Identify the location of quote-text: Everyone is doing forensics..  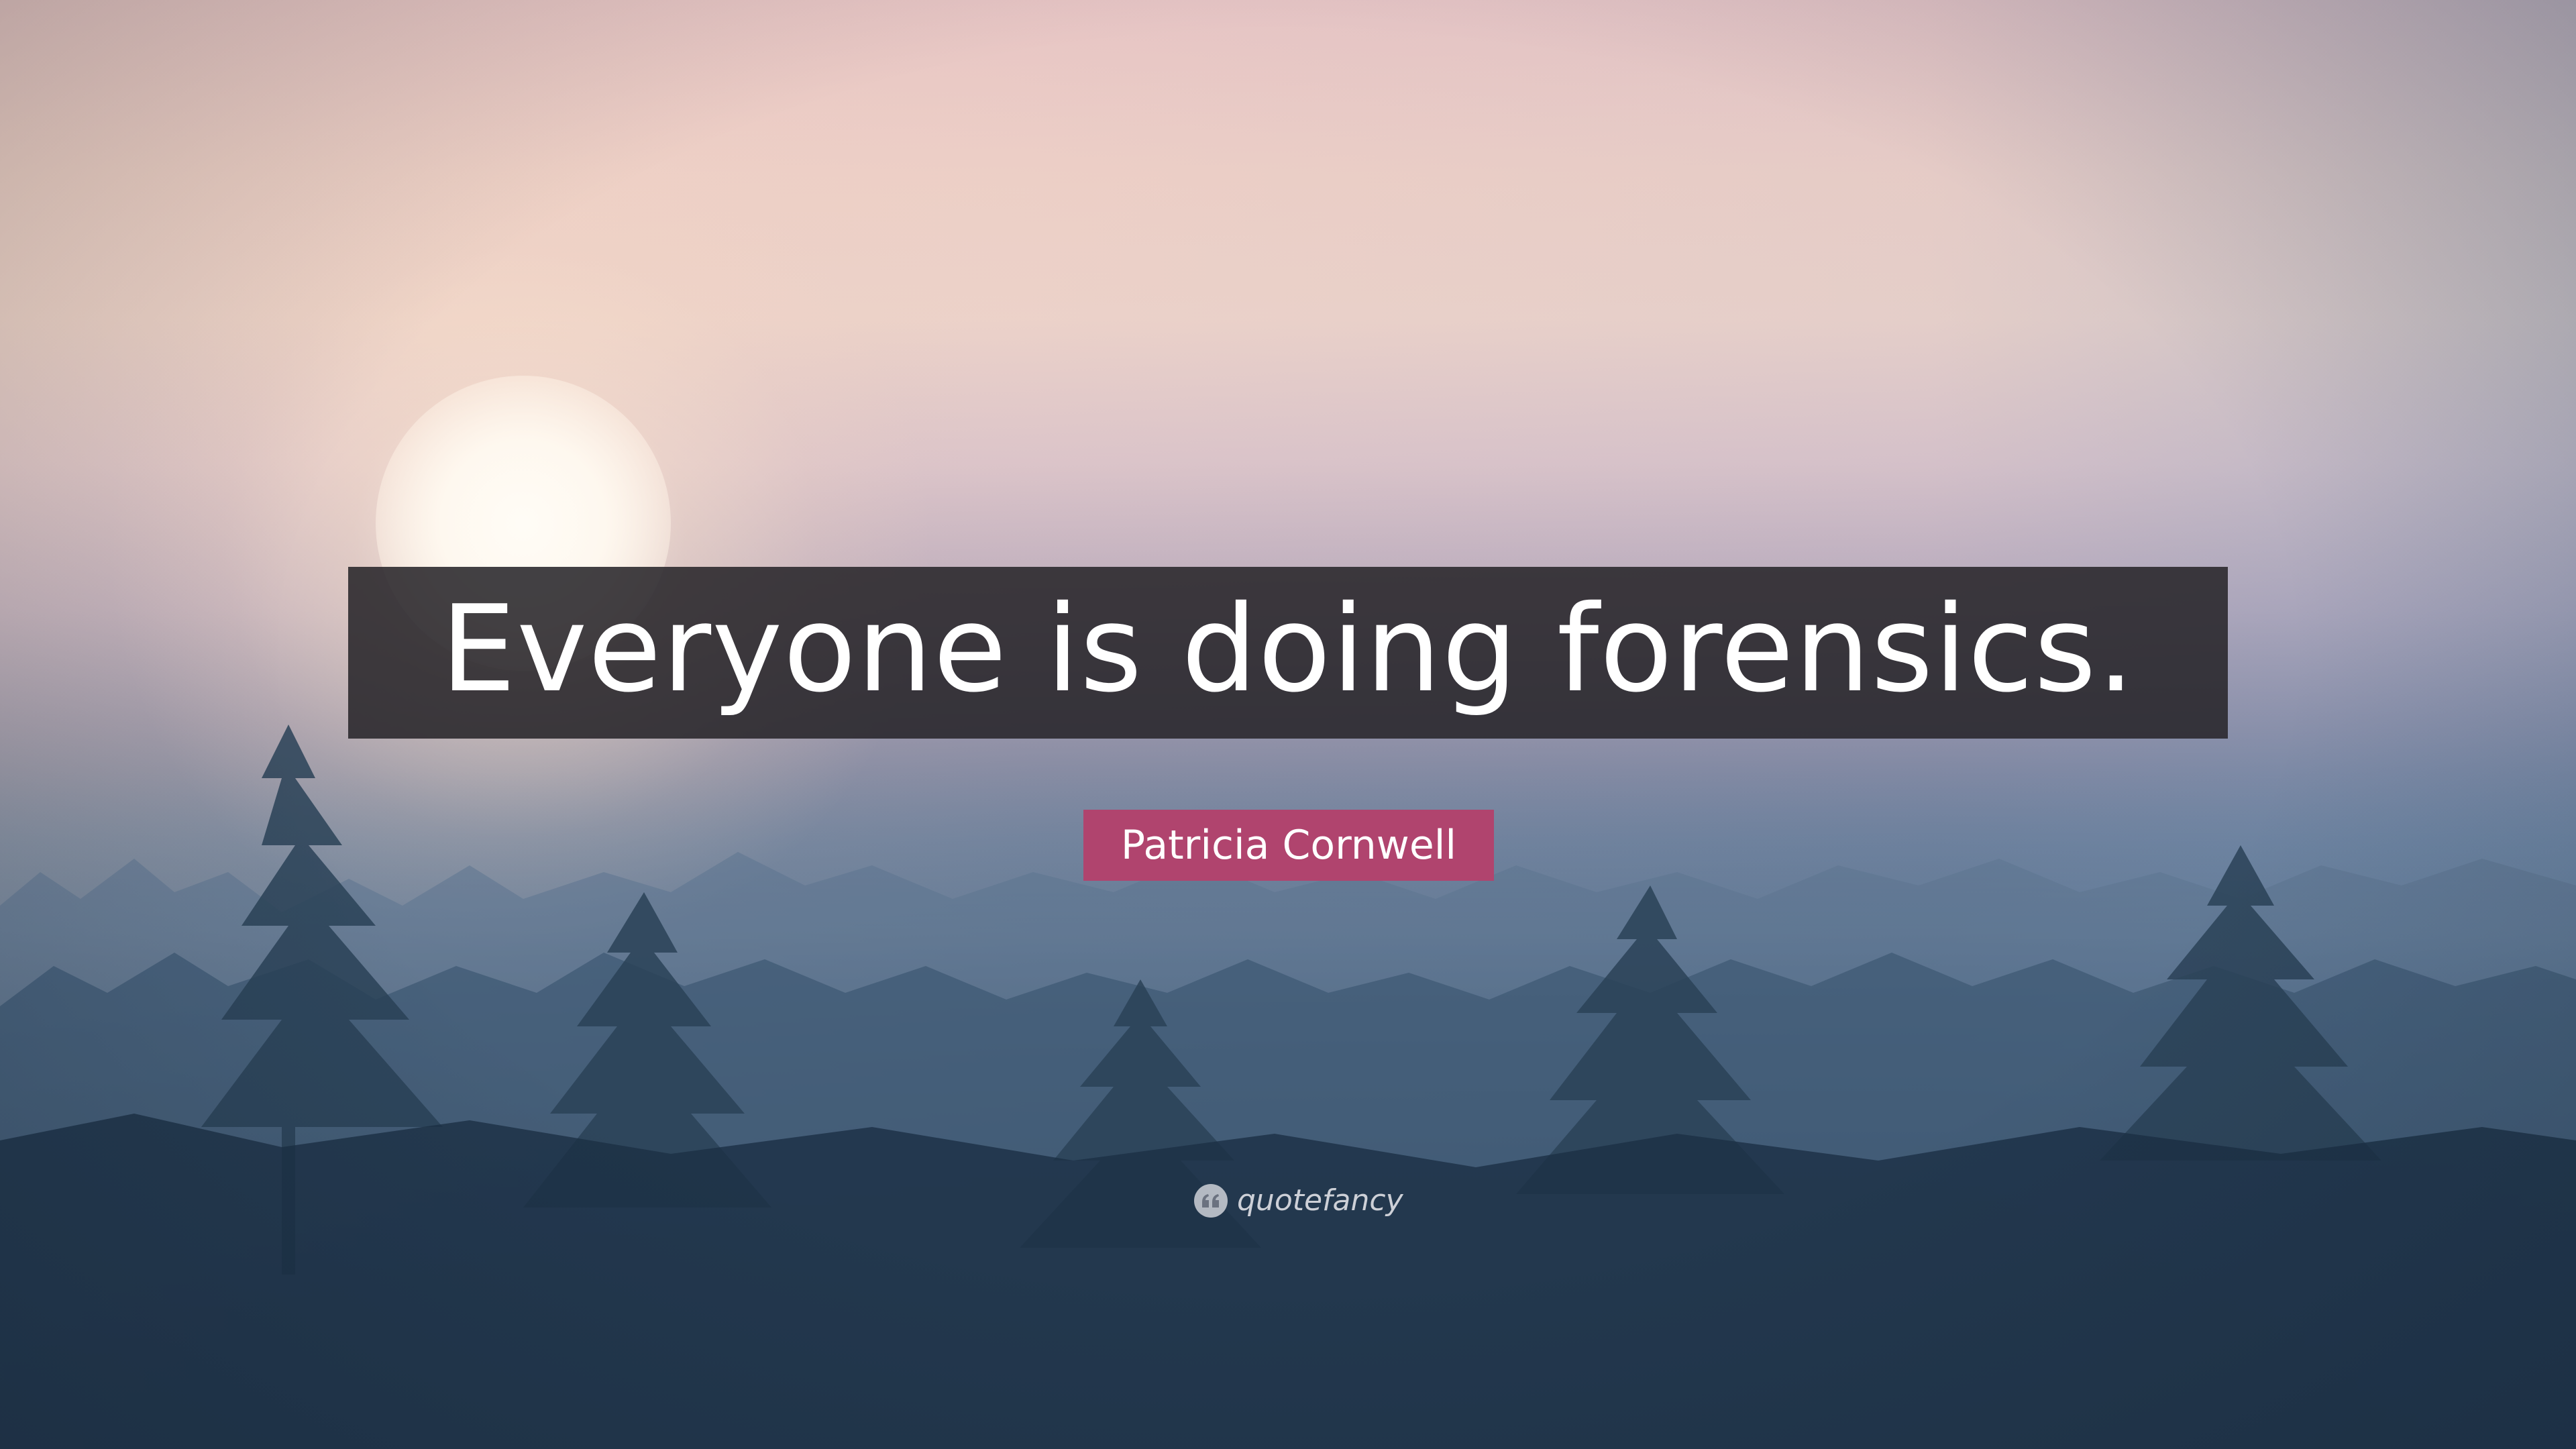
(1288, 649).